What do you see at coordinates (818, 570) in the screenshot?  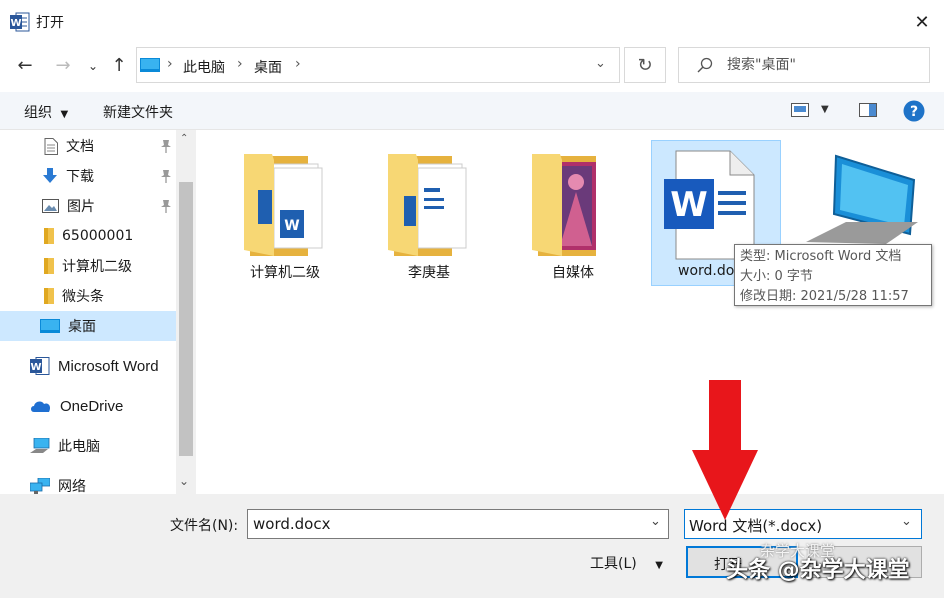 I see `watermark: 头条 @杂学大课堂` at bounding box center [818, 570].